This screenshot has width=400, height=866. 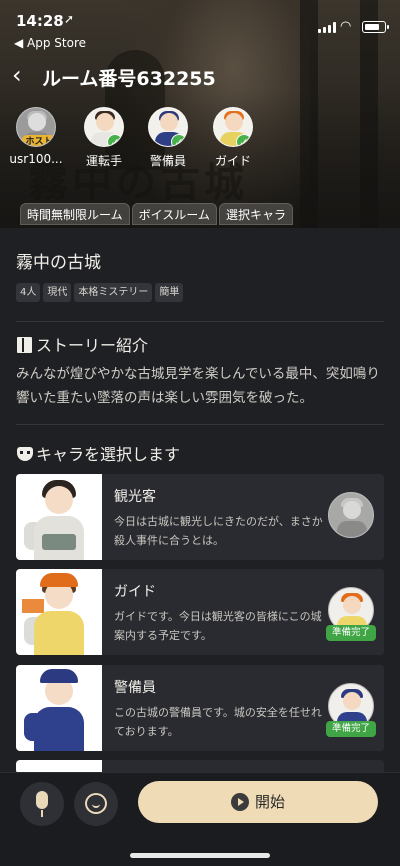 What do you see at coordinates (351, 515) in the screenshot?
I see `seat-avatar` at bounding box center [351, 515].